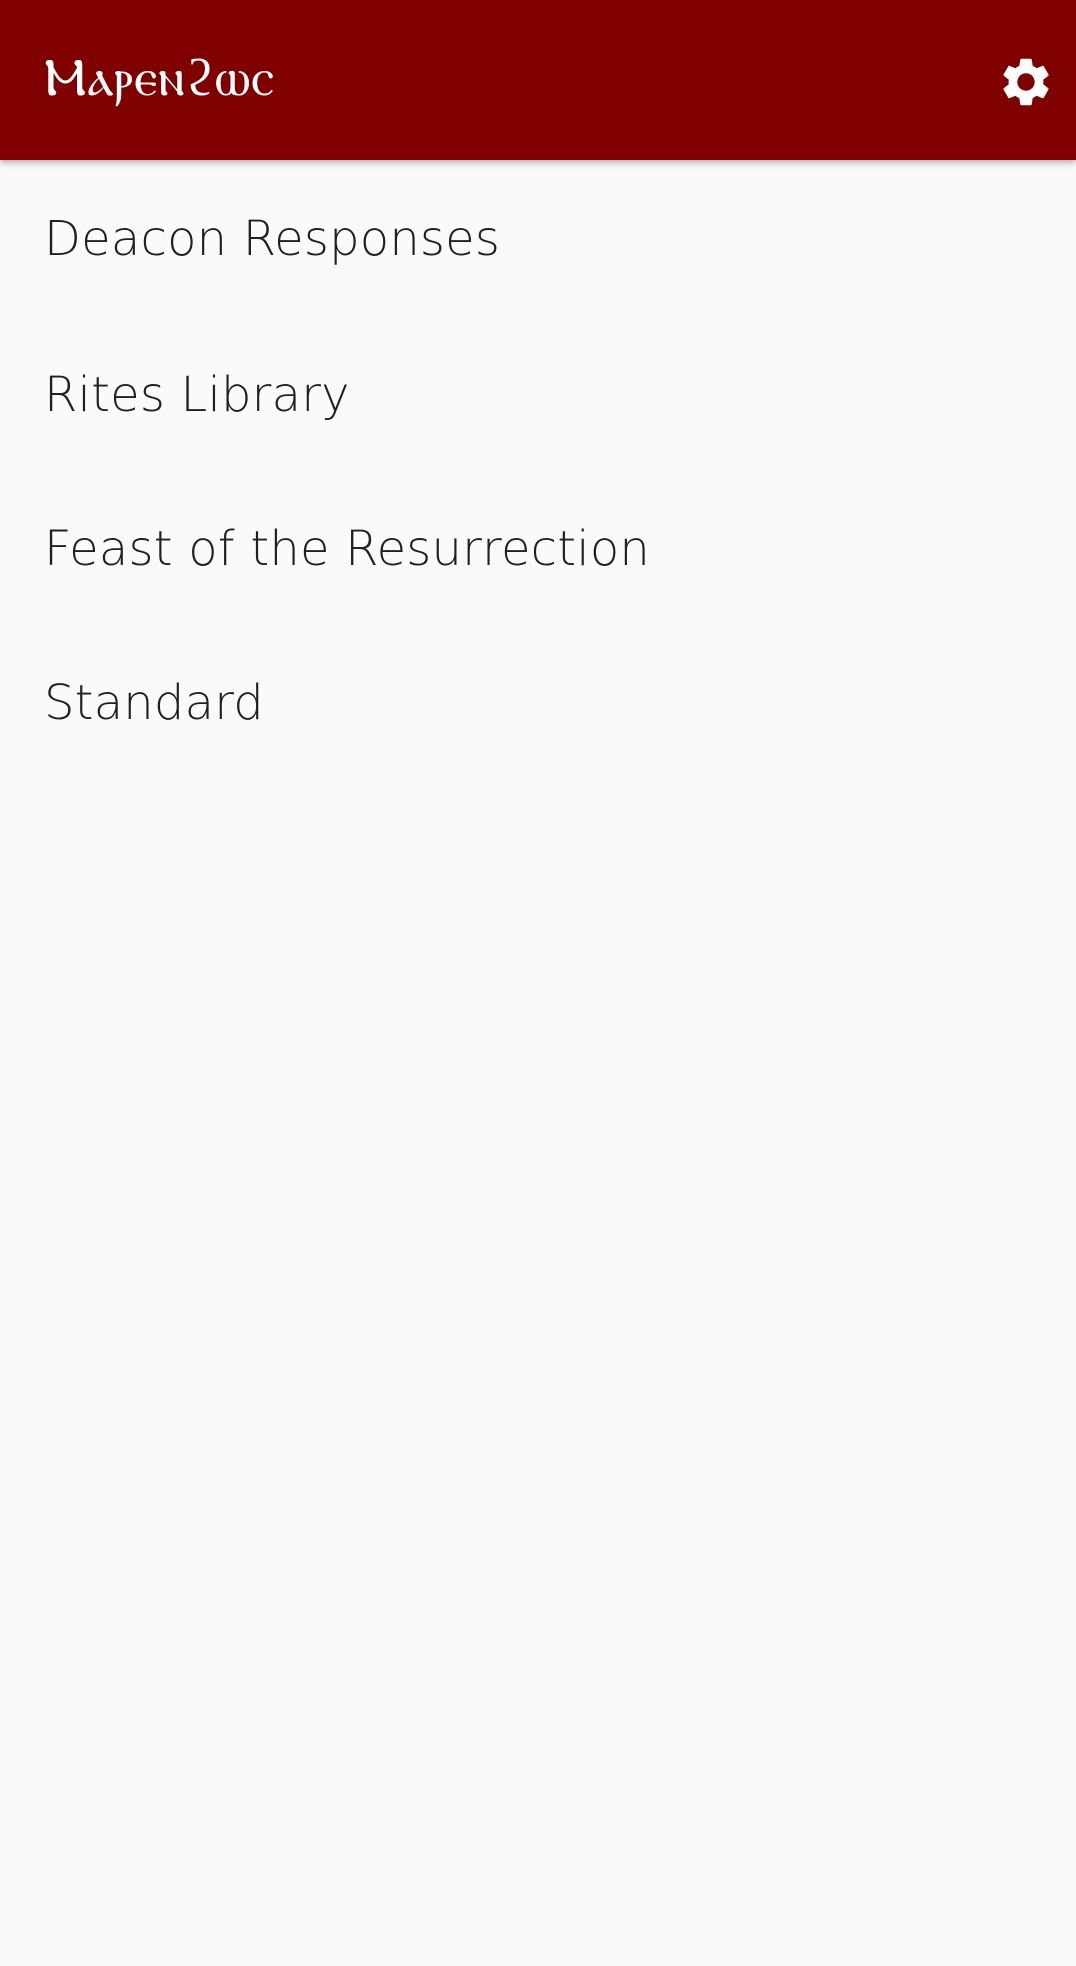 The height and width of the screenshot is (1966, 1076). Describe the element at coordinates (154, 703) in the screenshot. I see `menu-item-label: Standard` at that location.